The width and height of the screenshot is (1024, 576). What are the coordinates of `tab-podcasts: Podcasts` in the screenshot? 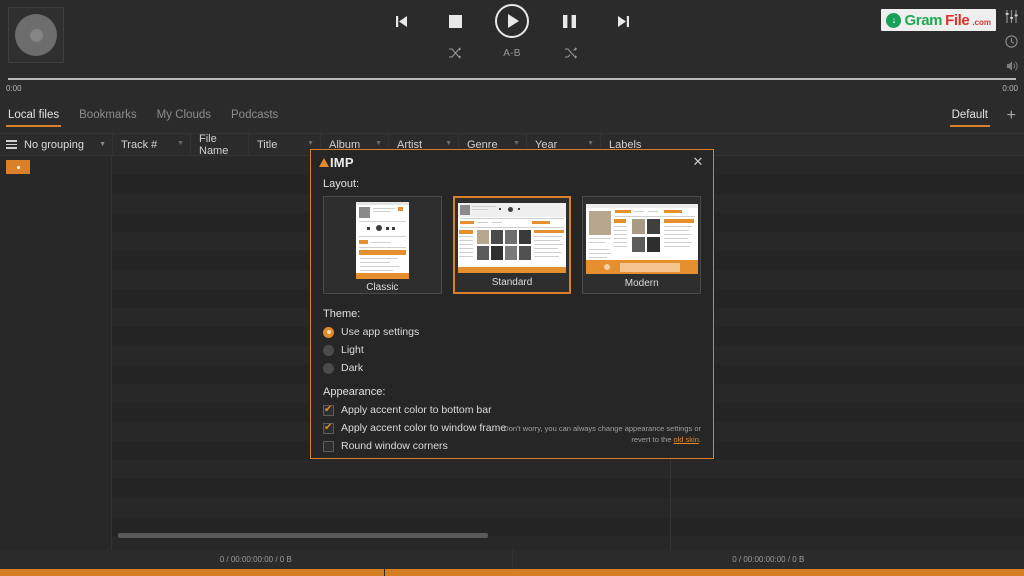 It's located at (254, 116).